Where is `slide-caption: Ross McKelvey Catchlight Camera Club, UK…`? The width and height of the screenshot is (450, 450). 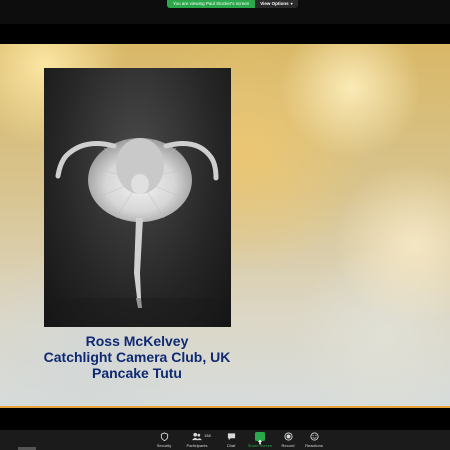
slide-caption: Ross McKelvey Catchlight Camera Club, UK… is located at coordinates (137, 357).